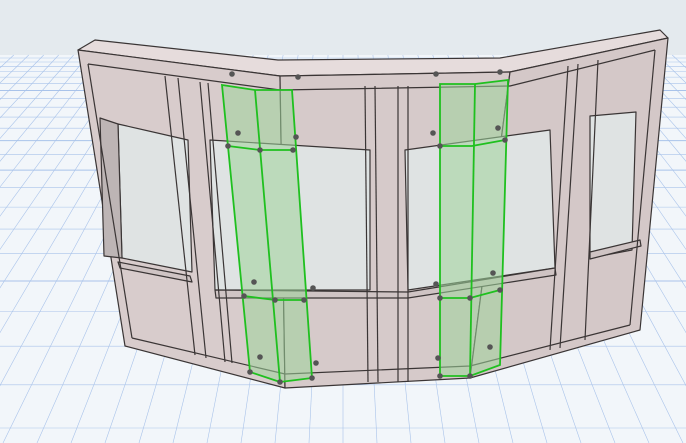 This screenshot has width=686, height=443. Describe the element at coordinates (155, 198) in the screenshot. I see `window-left` at that location.